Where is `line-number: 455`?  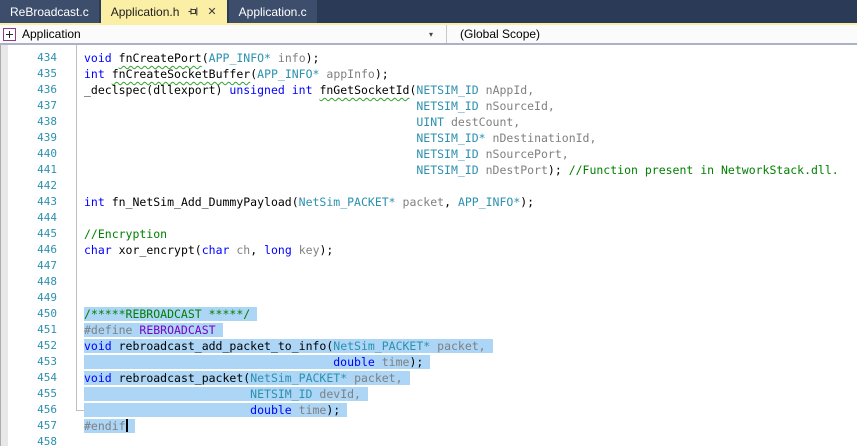 line-number: 455 is located at coordinates (28, 394).